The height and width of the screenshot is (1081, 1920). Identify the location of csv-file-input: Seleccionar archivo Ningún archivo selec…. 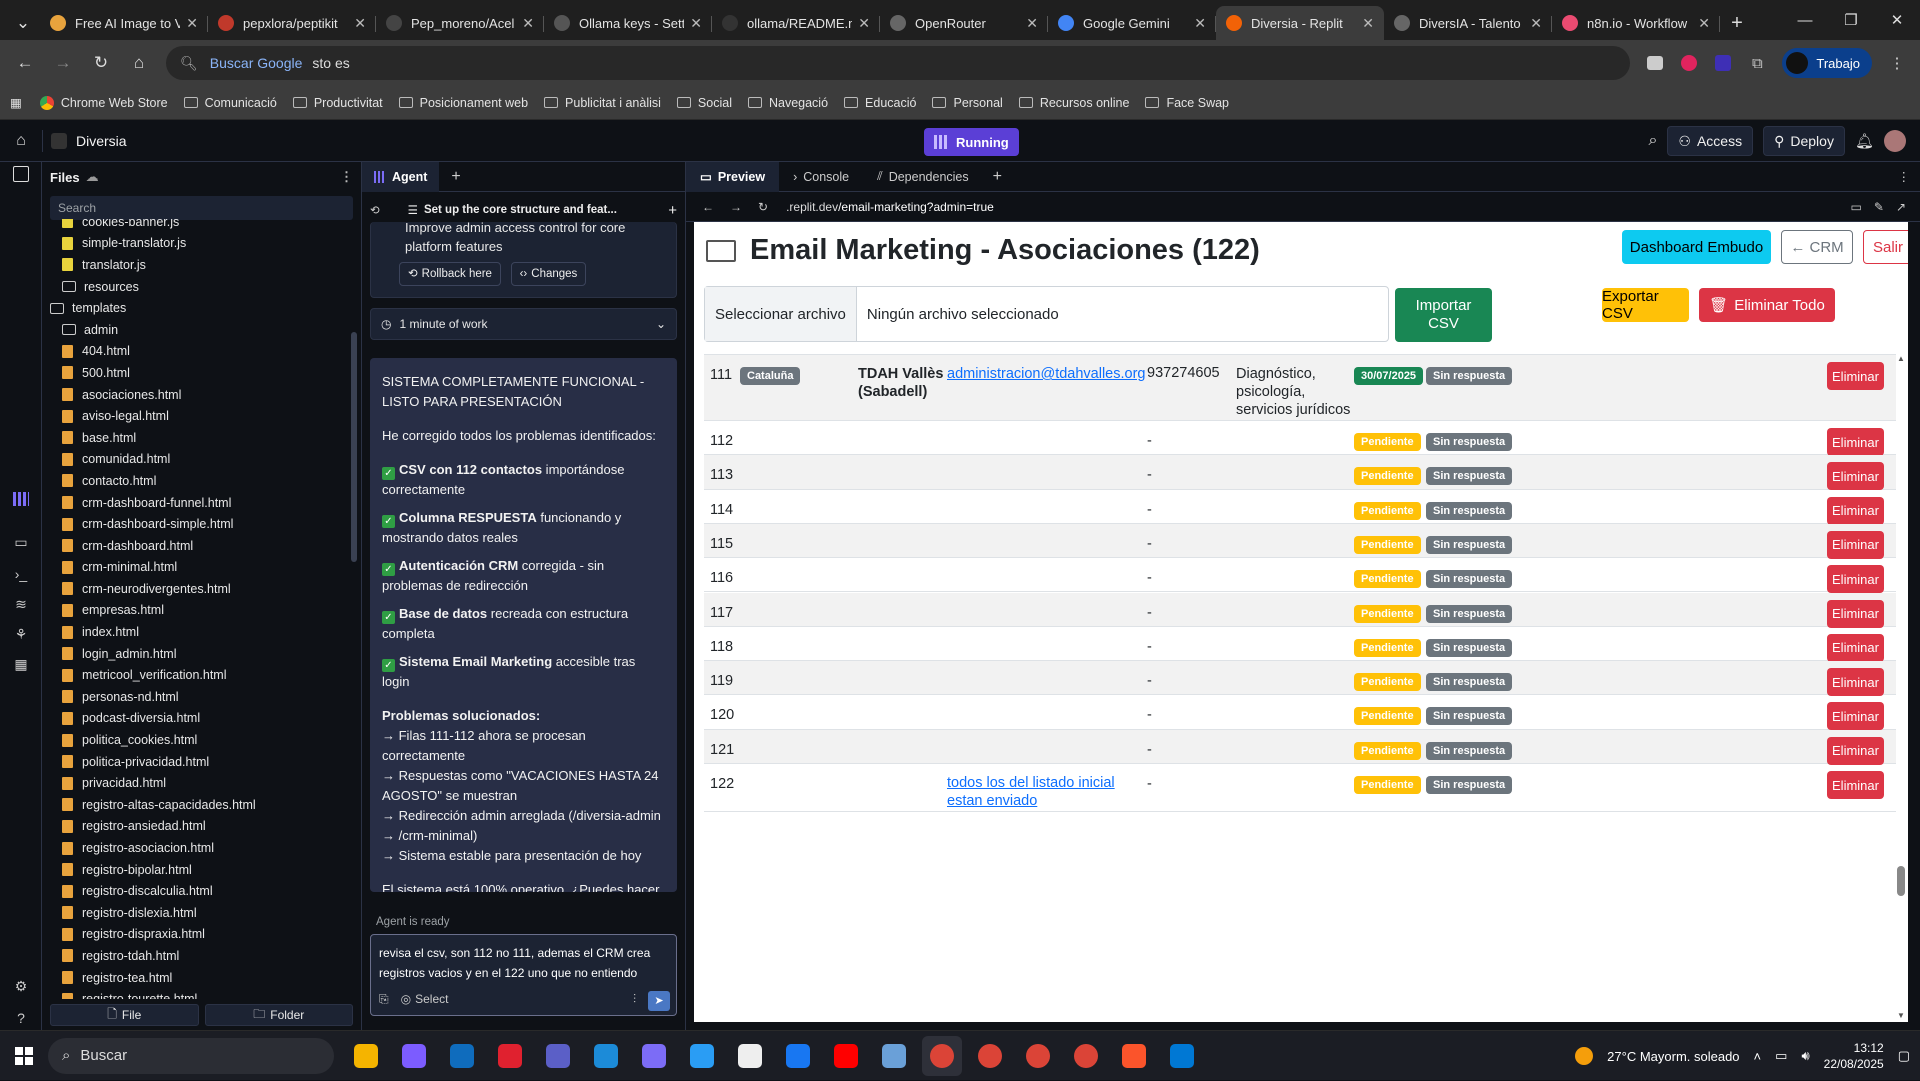
(1046, 314).